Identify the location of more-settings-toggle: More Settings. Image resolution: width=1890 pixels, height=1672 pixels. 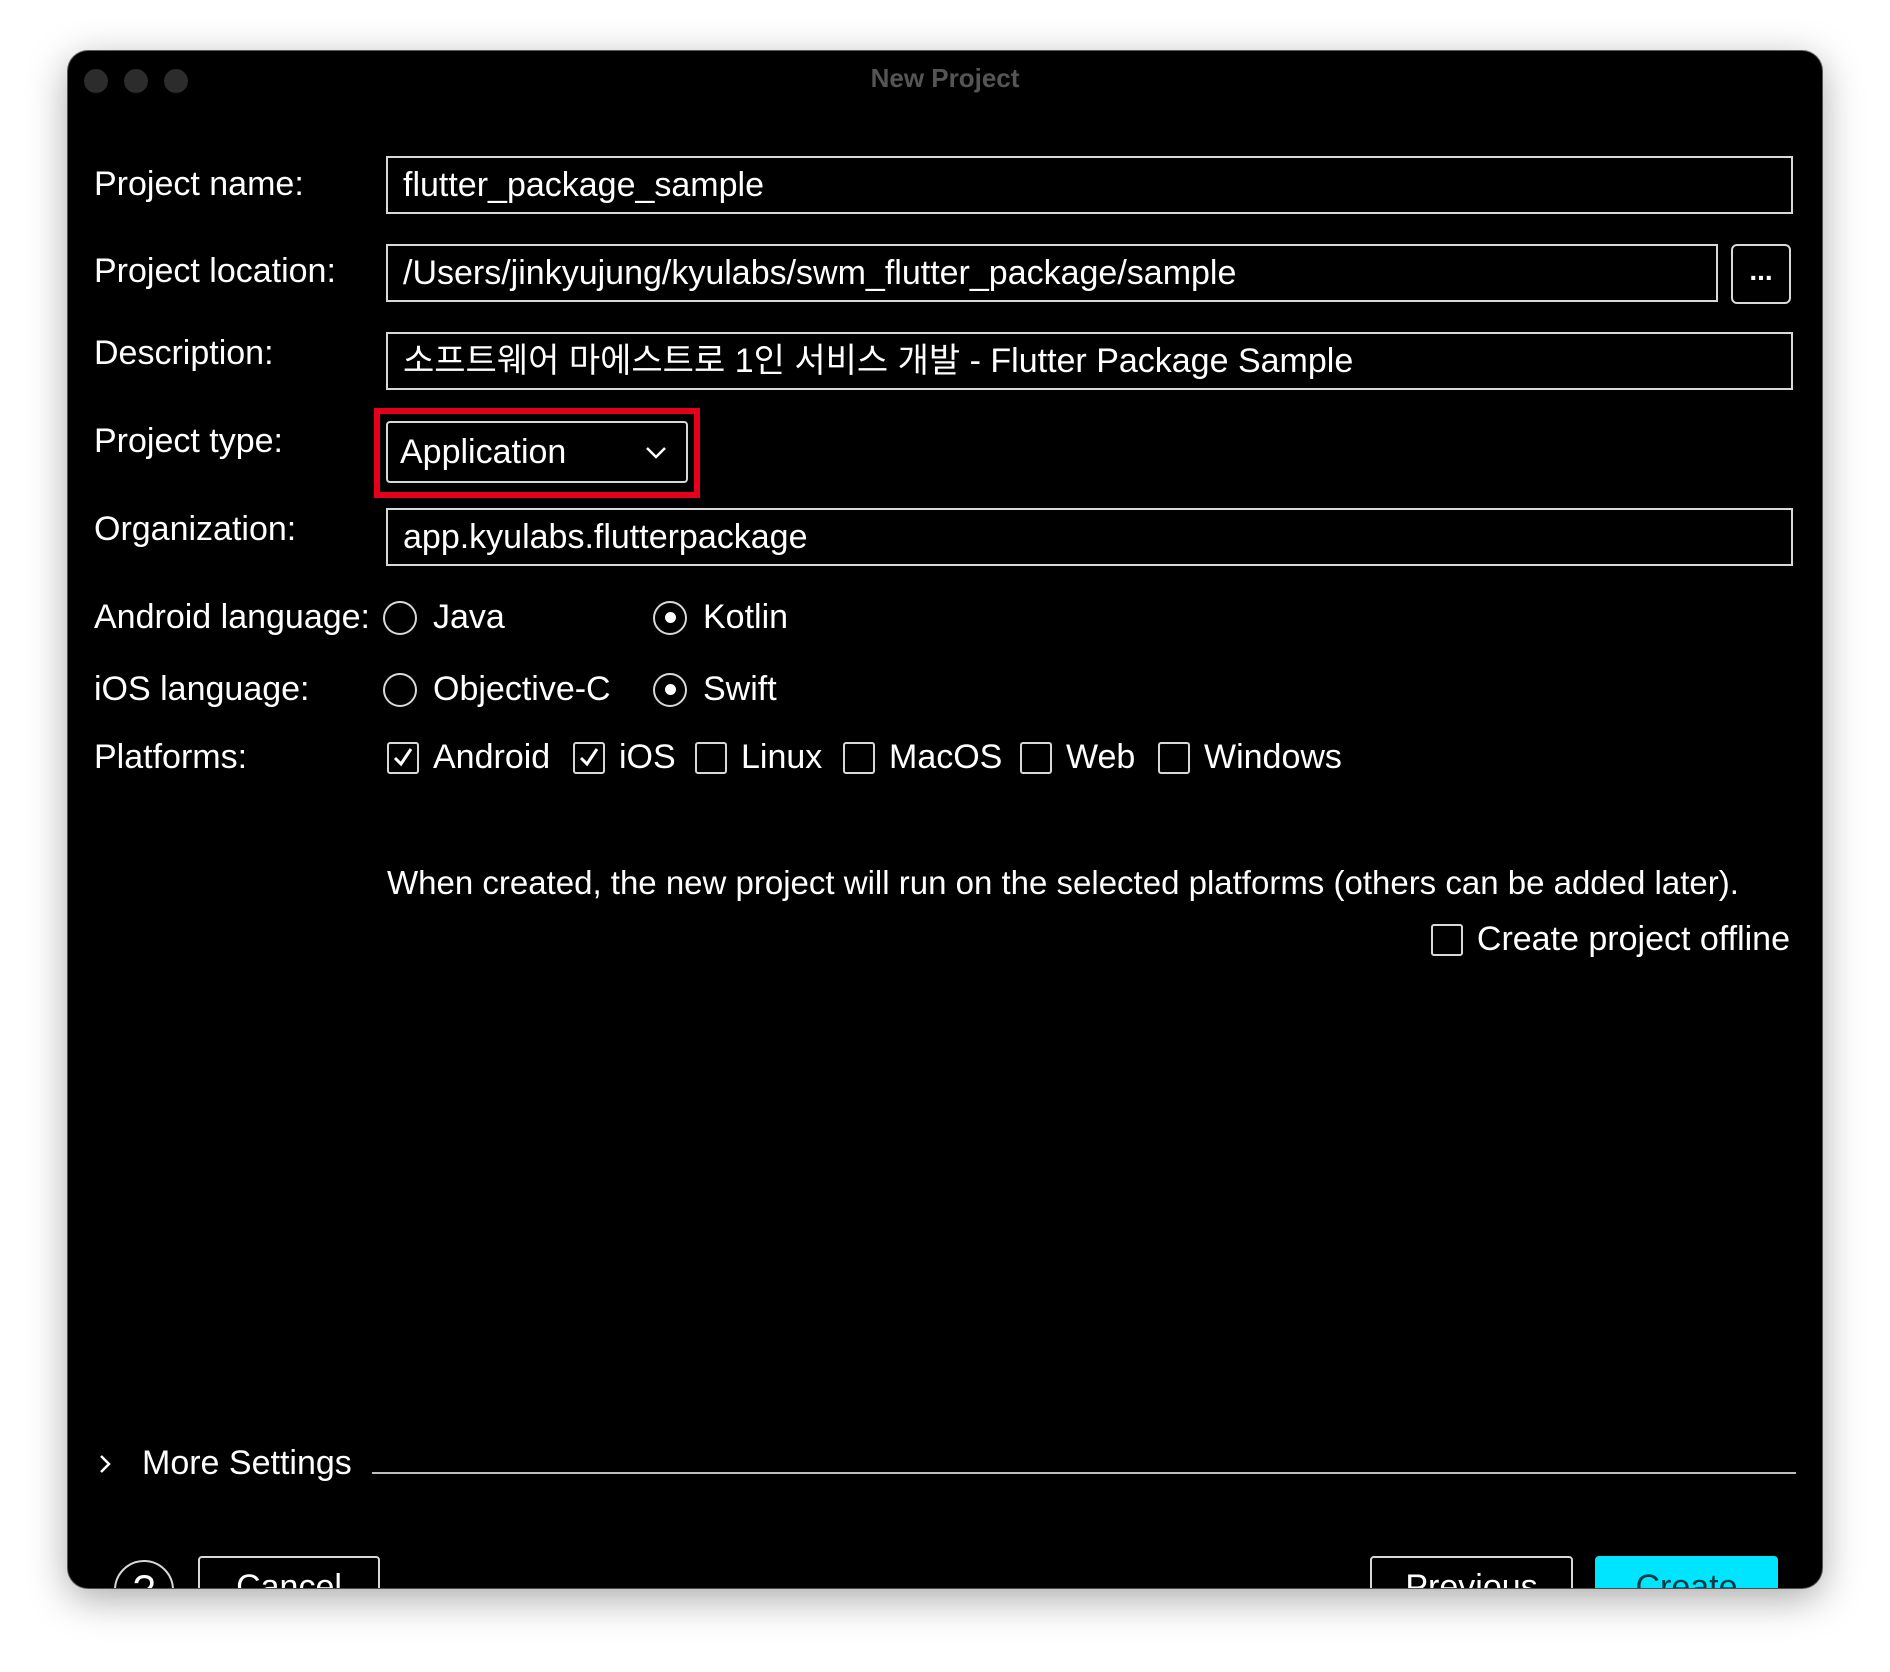
(223, 1463).